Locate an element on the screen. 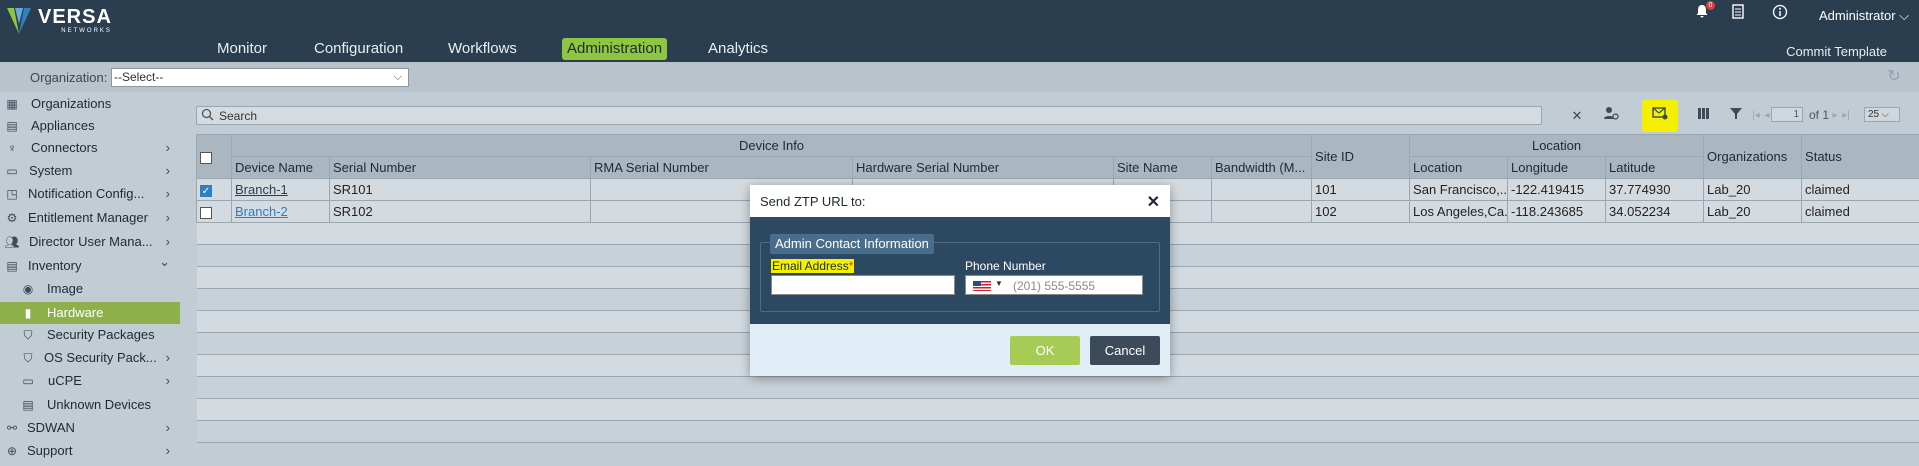 This screenshot has width=1919, height=466. bell-icon: 0 is located at coordinates (1704, 11).